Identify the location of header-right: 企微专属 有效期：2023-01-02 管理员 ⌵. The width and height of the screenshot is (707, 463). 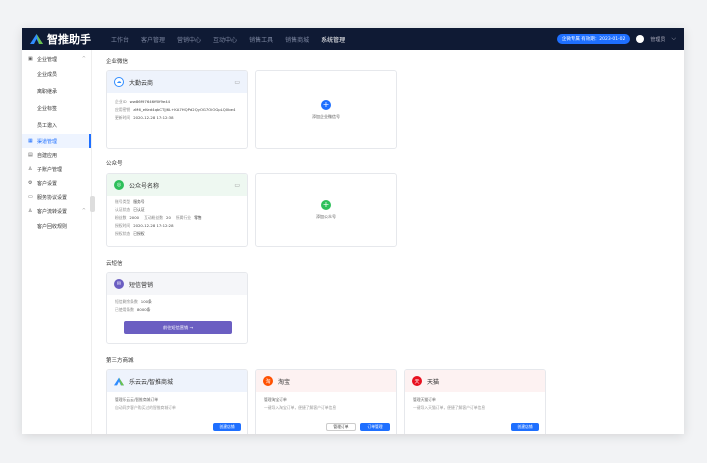
(616, 39).